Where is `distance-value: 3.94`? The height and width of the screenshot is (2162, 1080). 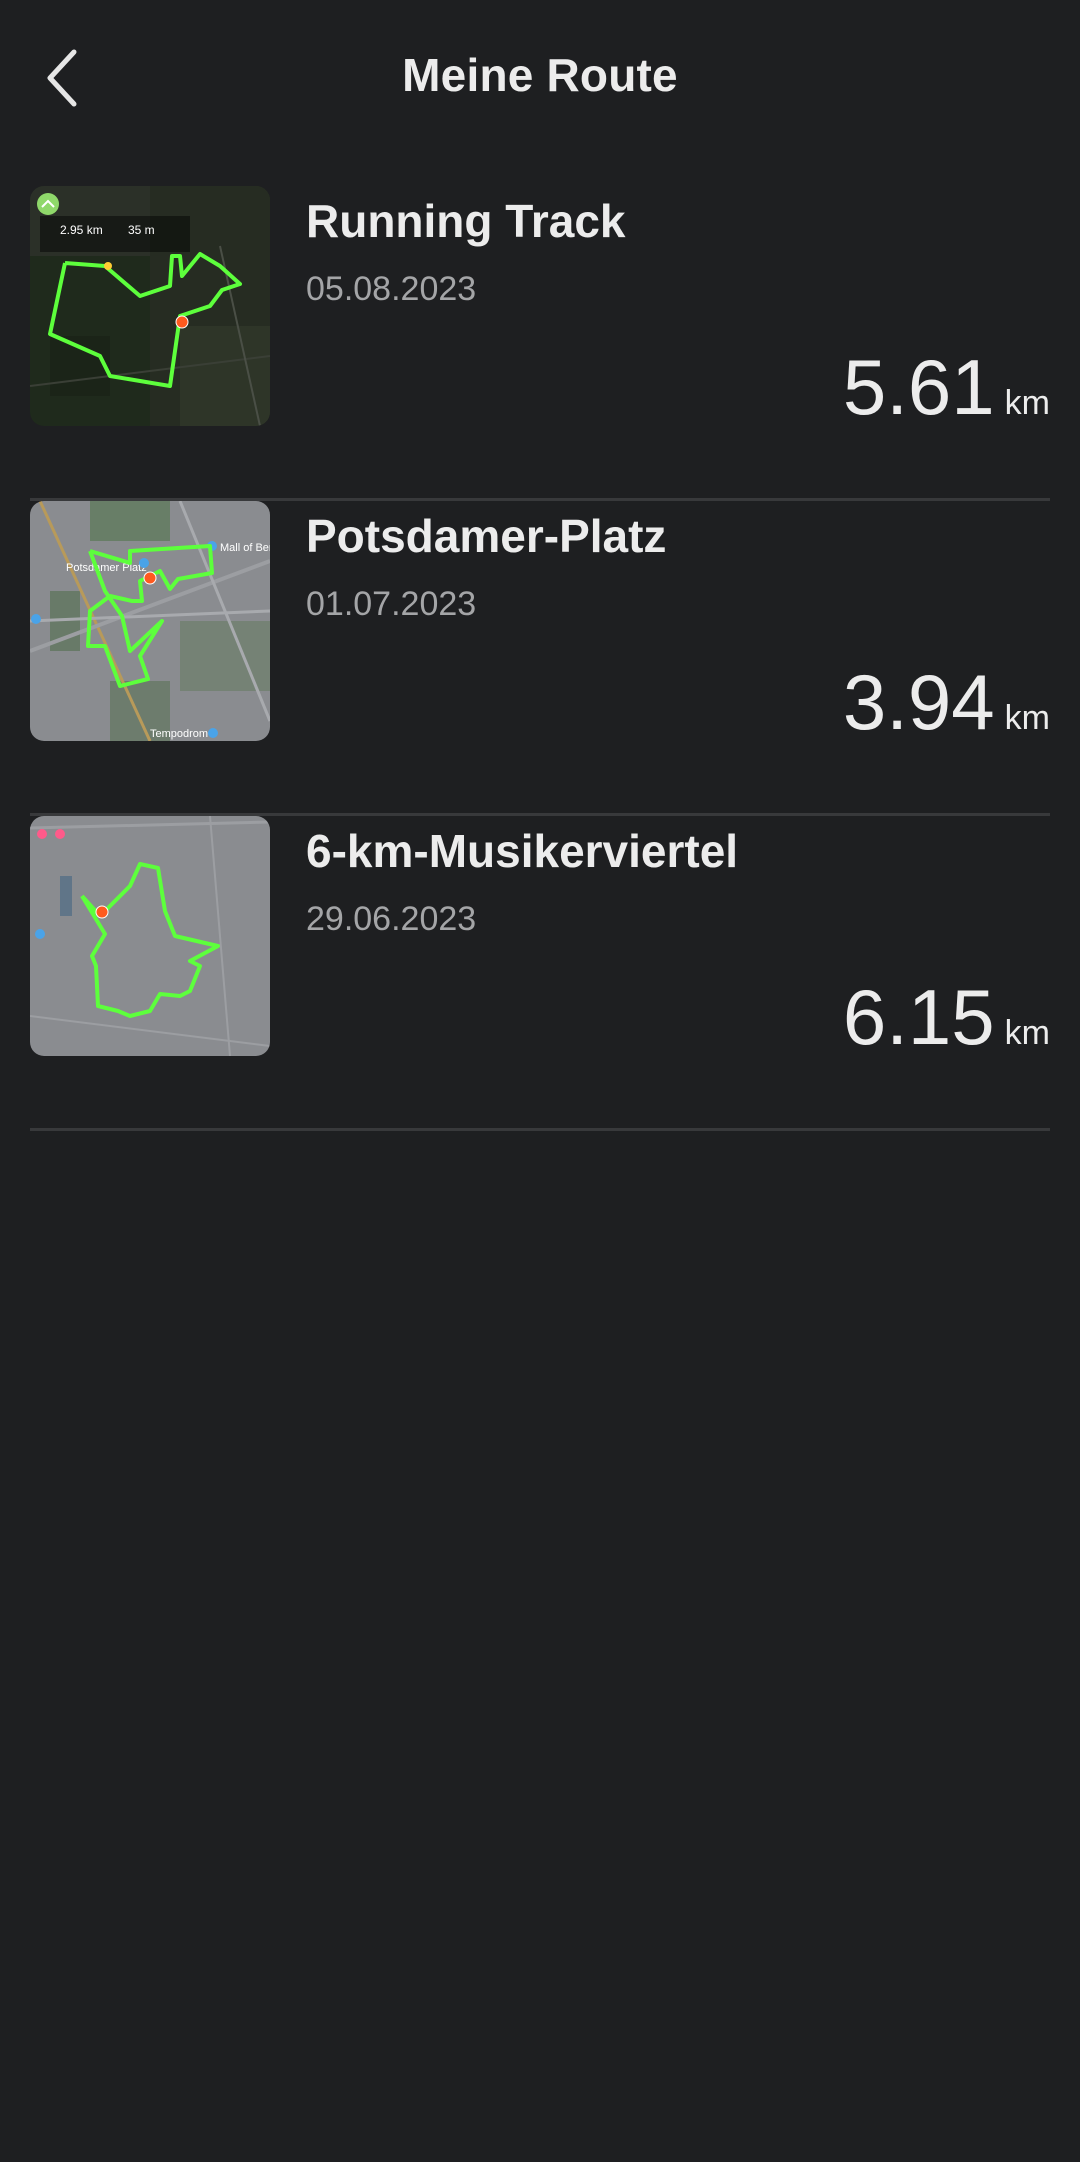 distance-value: 3.94 is located at coordinates (918, 702).